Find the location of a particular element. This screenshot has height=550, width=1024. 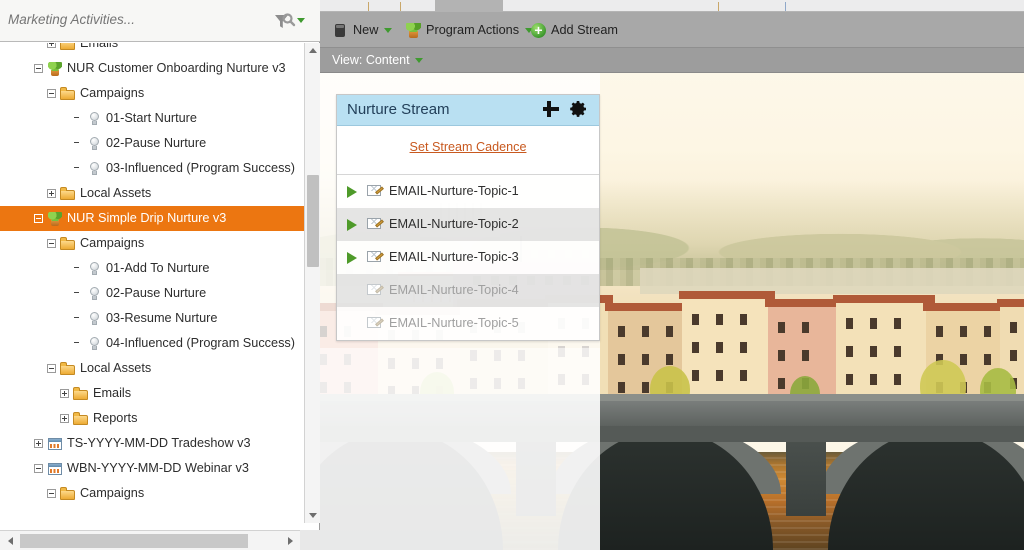

search-bar is located at coordinates (160, 21).